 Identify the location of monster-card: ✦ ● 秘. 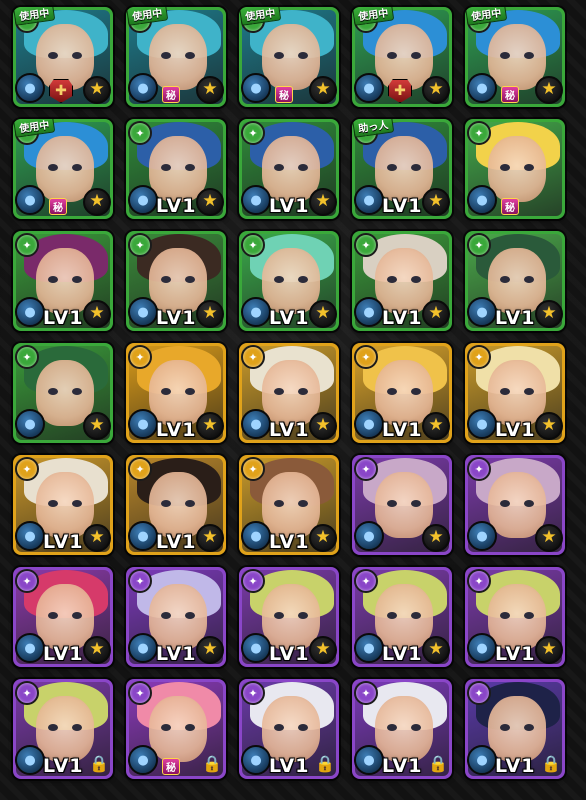
(515, 169).